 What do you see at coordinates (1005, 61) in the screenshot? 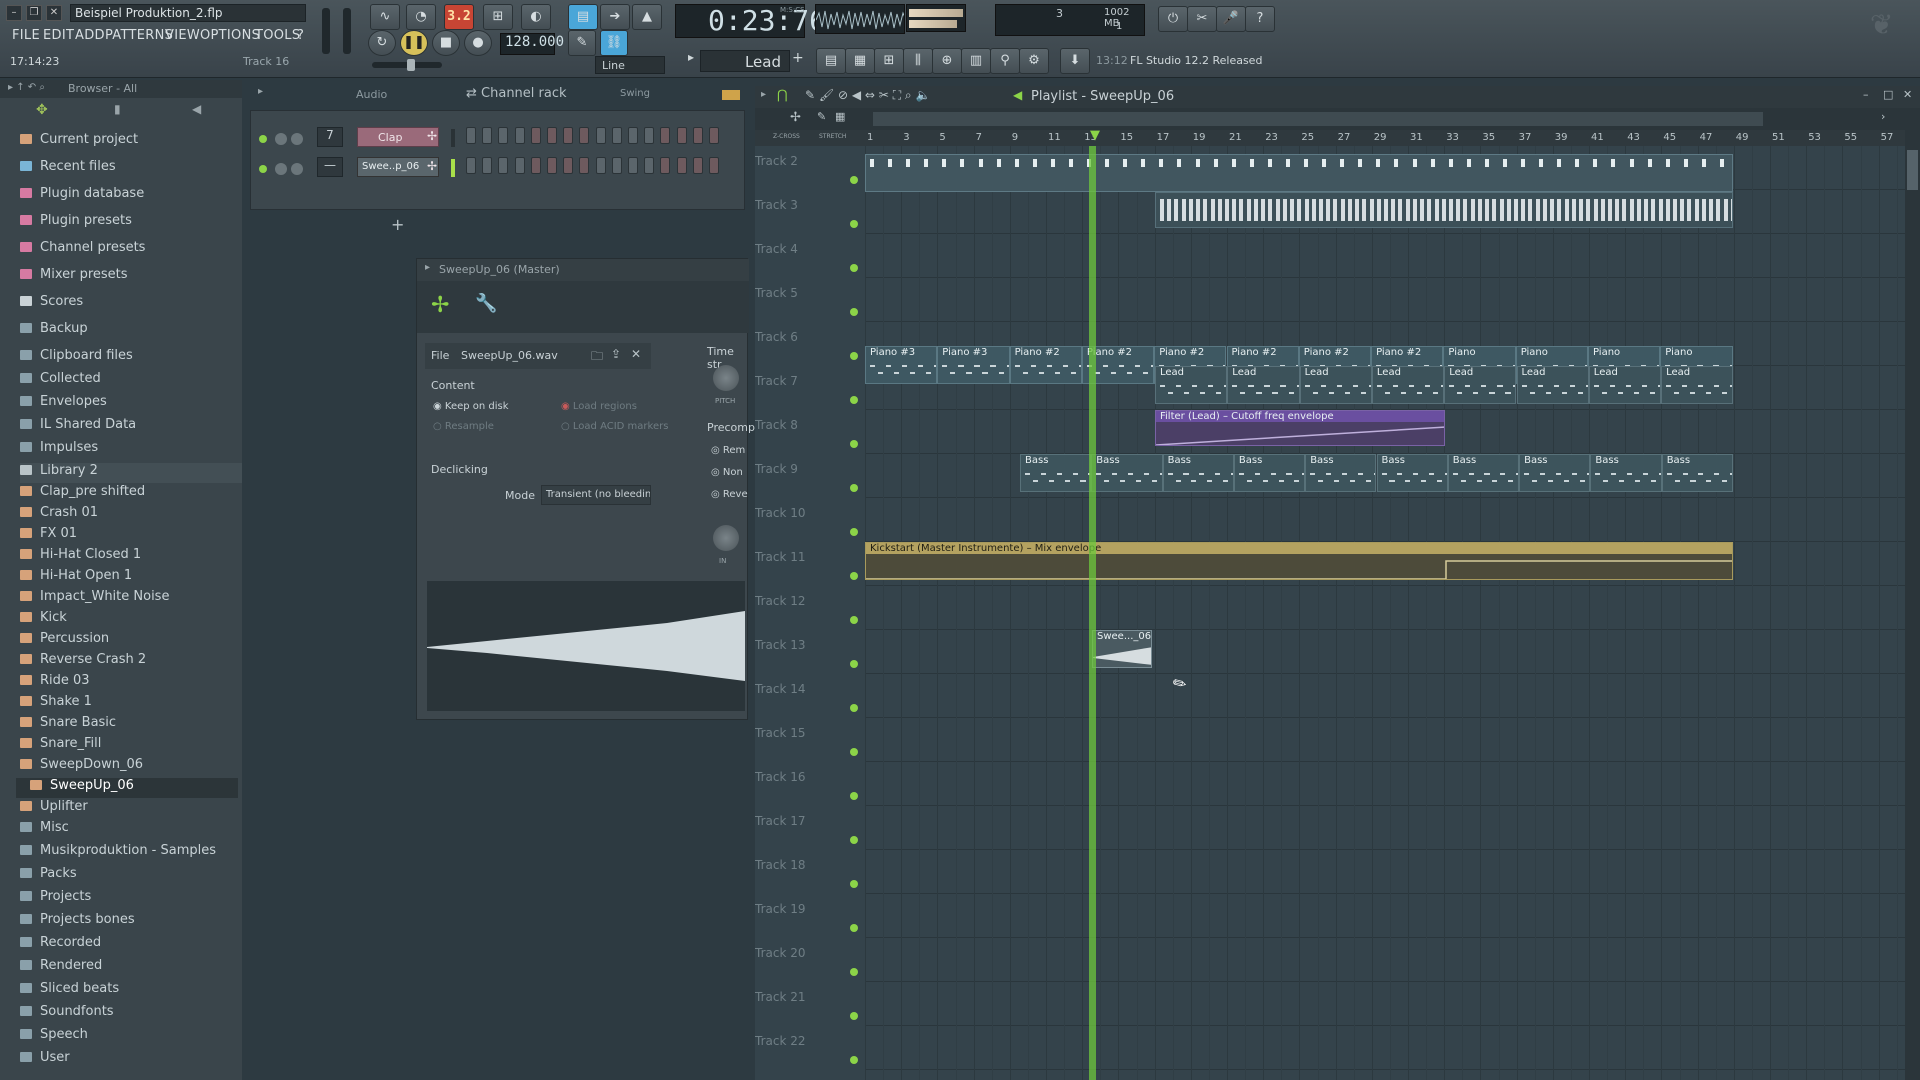
I see `plugin-icon: ⚲` at bounding box center [1005, 61].